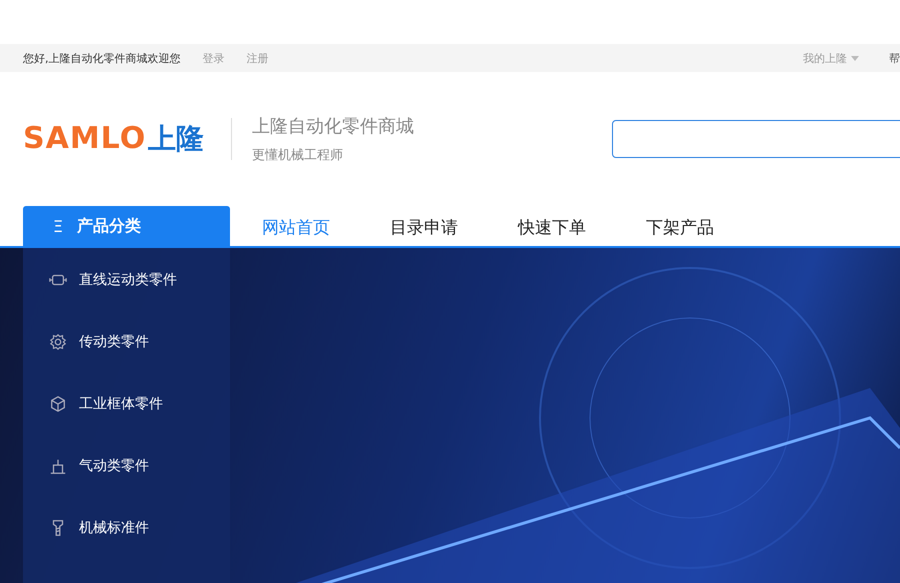 Image resolution: width=900 pixels, height=583 pixels. What do you see at coordinates (101, 58) in the screenshot?
I see `welcome-text: 您好,上隆自动化零件商城欢迎您` at bounding box center [101, 58].